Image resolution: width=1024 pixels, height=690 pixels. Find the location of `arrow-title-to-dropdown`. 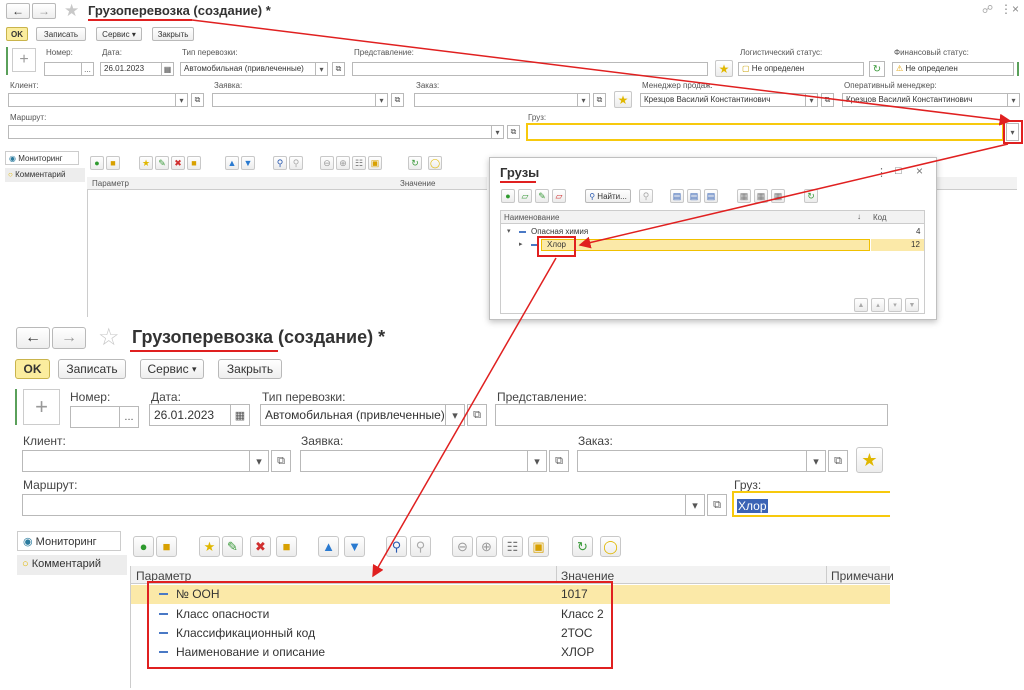

arrow-title-to-dropdown is located at coordinates (601, 72).